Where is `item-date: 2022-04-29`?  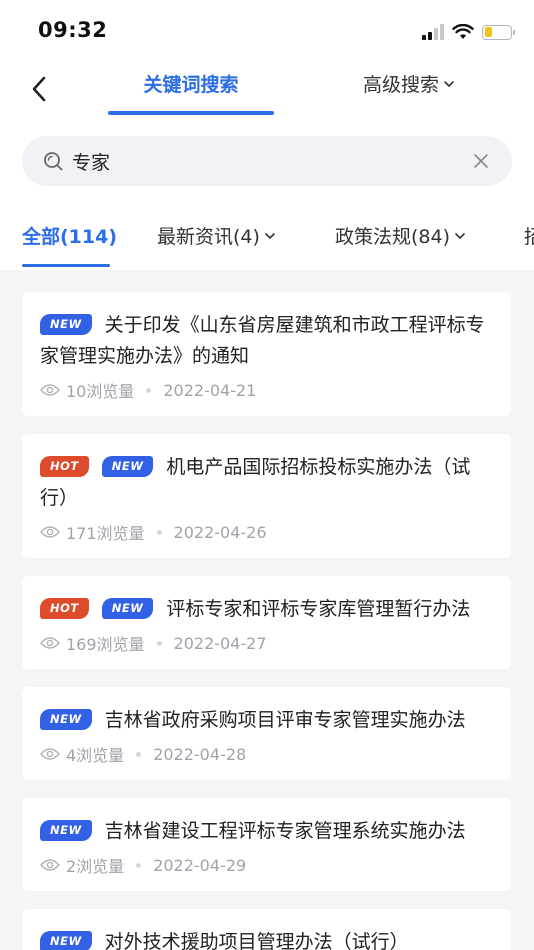
item-date: 2022-04-29 is located at coordinates (200, 865).